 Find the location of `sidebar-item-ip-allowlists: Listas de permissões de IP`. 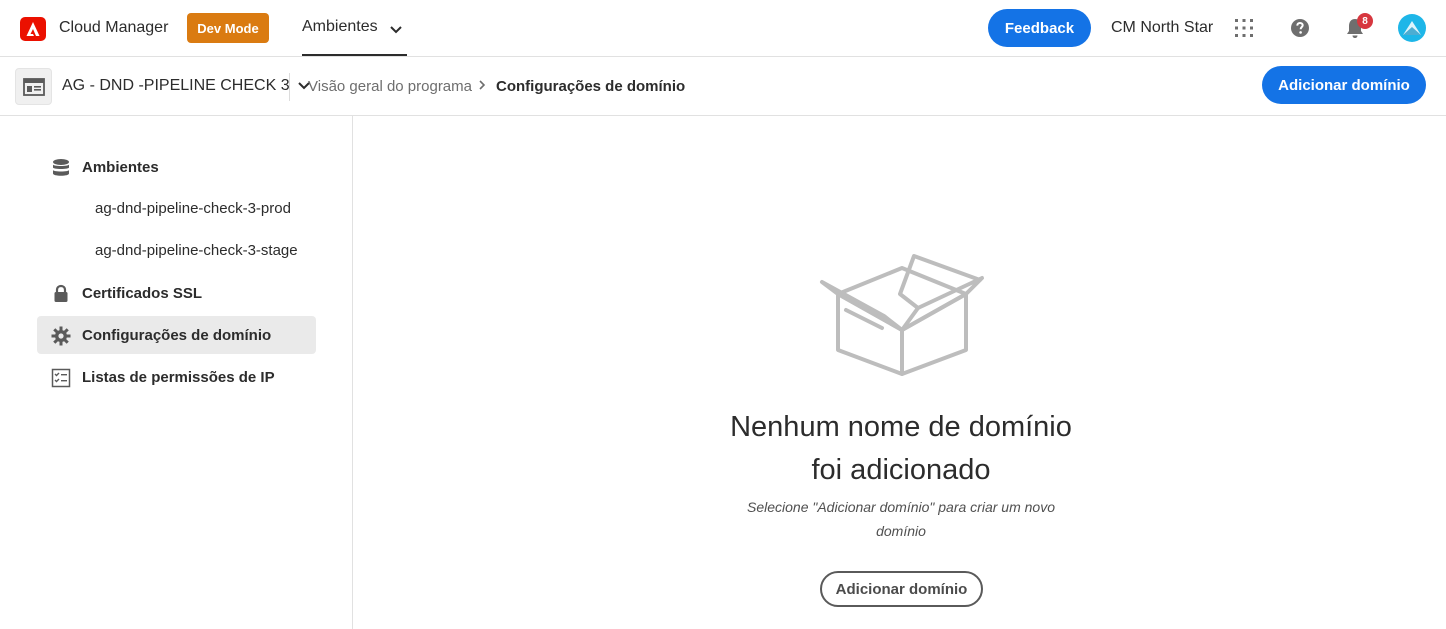

sidebar-item-ip-allowlists: Listas de permissões de IP is located at coordinates (176, 377).